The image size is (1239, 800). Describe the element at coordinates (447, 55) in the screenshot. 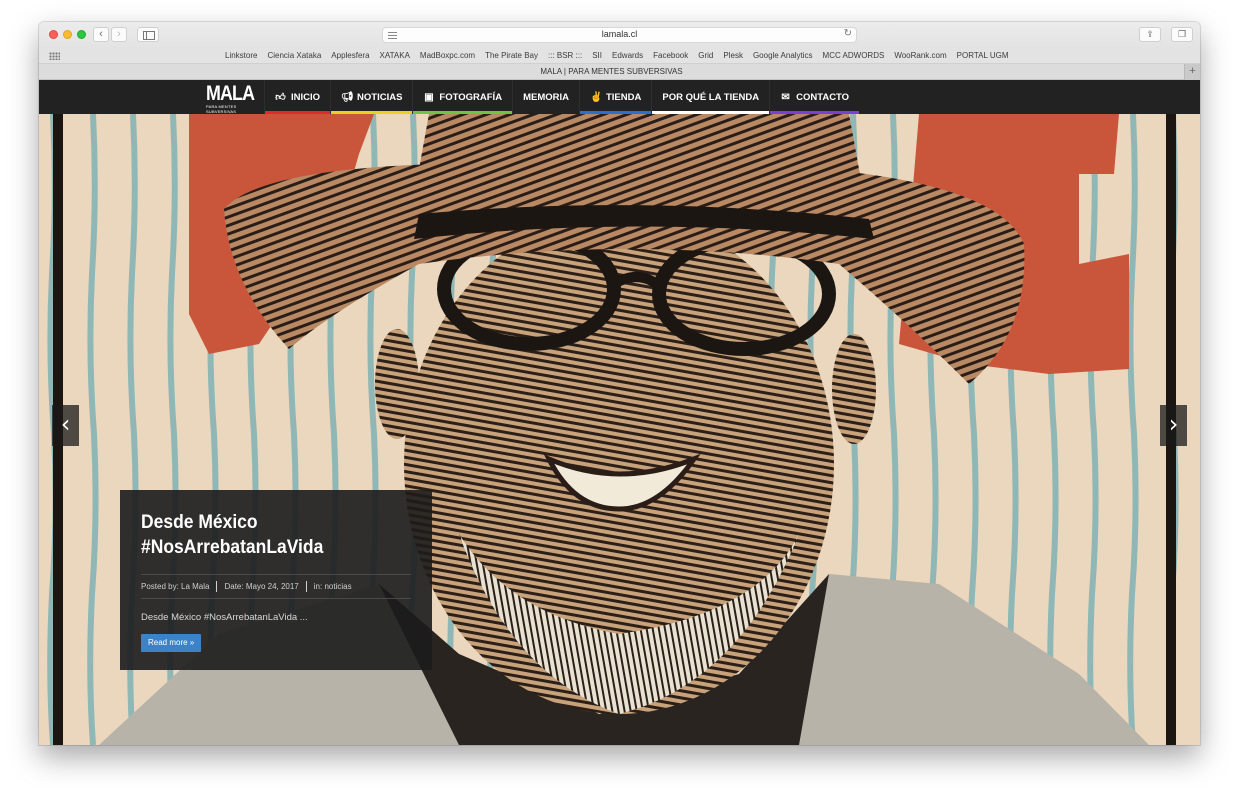

I see `bookmark-item: MadBoxpc.com` at that location.